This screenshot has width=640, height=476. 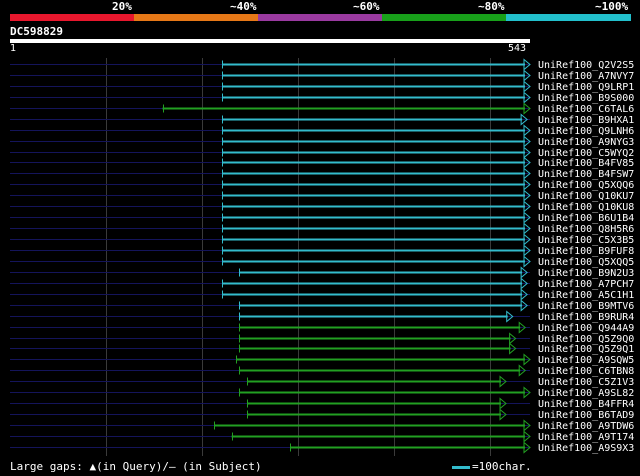 I want to click on hit-label: UniRef100_Q2V2S5, so click(x=586, y=65).